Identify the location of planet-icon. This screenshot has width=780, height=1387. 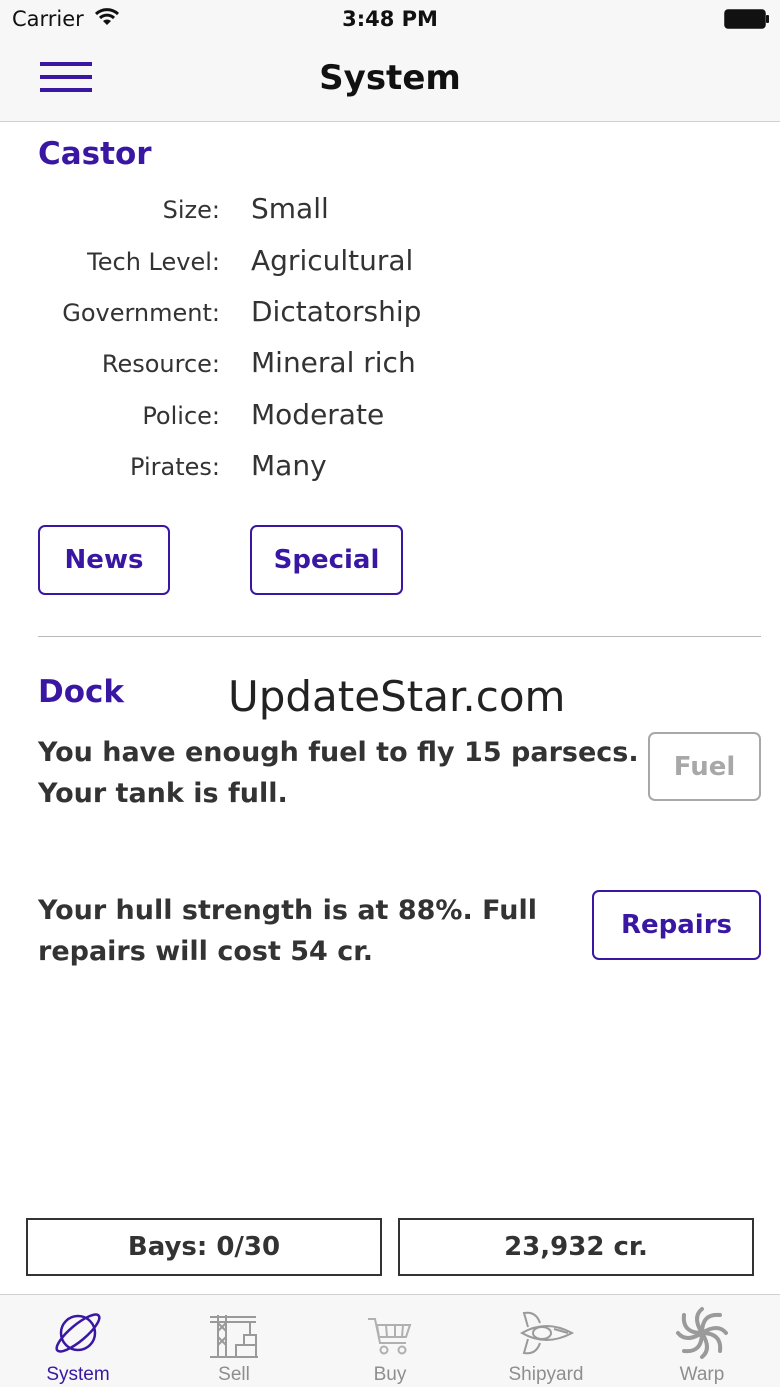
(78, 1333).